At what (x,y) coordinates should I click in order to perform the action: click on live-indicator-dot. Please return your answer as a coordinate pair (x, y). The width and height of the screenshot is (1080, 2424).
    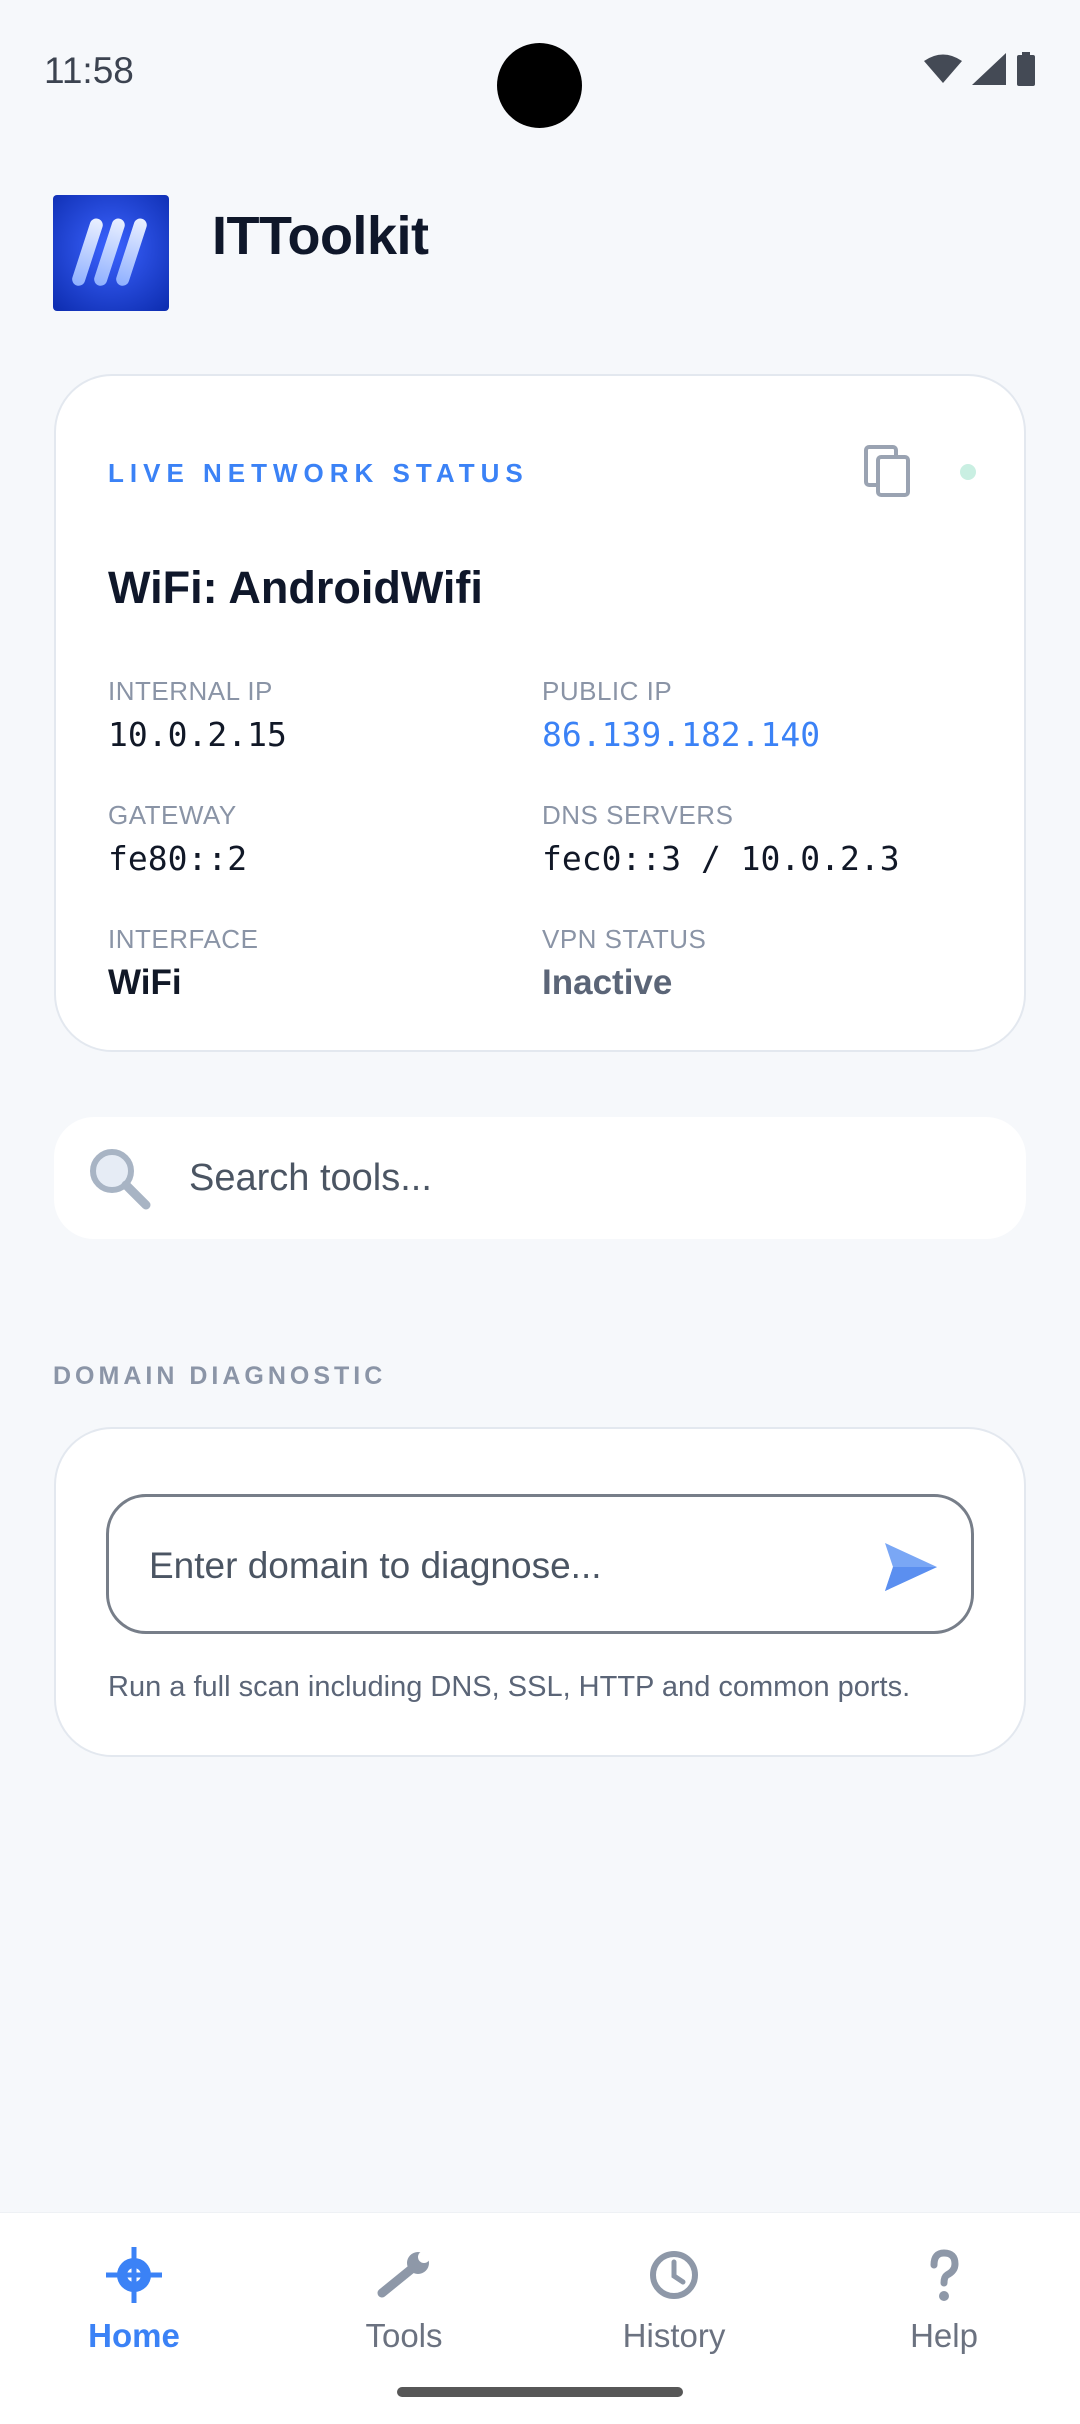
    Looking at the image, I should click on (968, 472).